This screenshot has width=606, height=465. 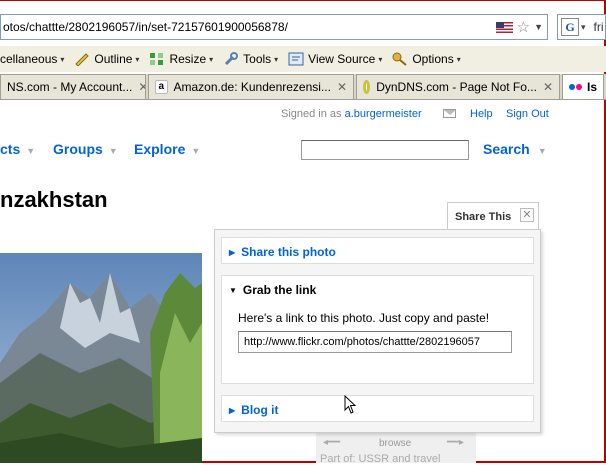 I want to click on toolbar-outline-label: Outline, so click(x=113, y=59).